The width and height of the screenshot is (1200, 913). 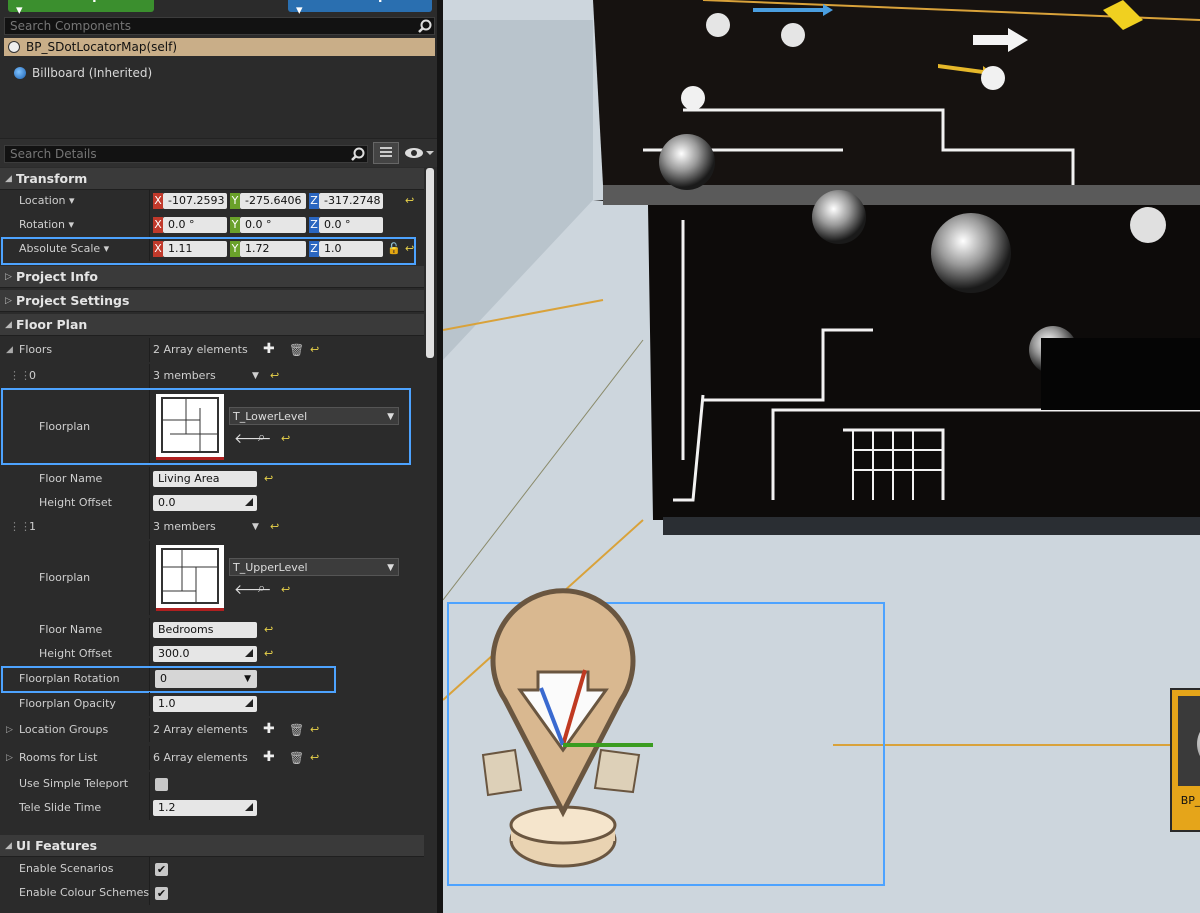 What do you see at coordinates (60, 807) in the screenshot?
I see `tele-slide-label: Tele Slide Time` at bounding box center [60, 807].